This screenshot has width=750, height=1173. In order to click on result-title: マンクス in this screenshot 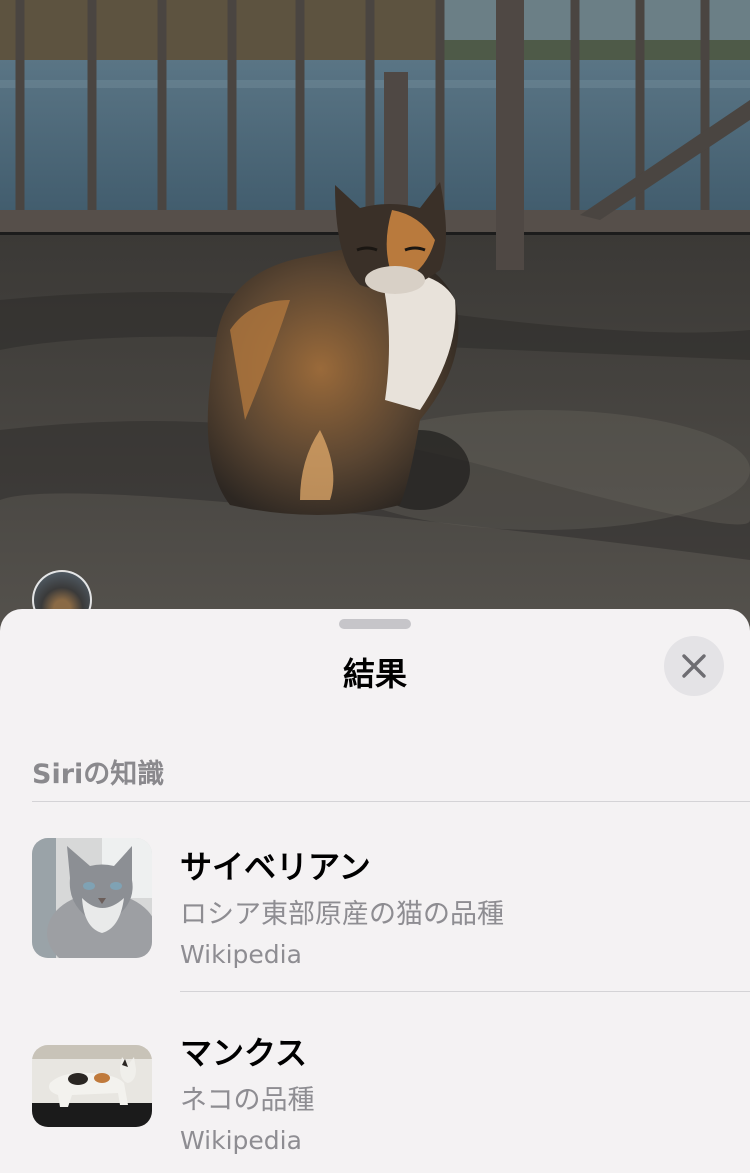, I will do `click(244, 1053)`.